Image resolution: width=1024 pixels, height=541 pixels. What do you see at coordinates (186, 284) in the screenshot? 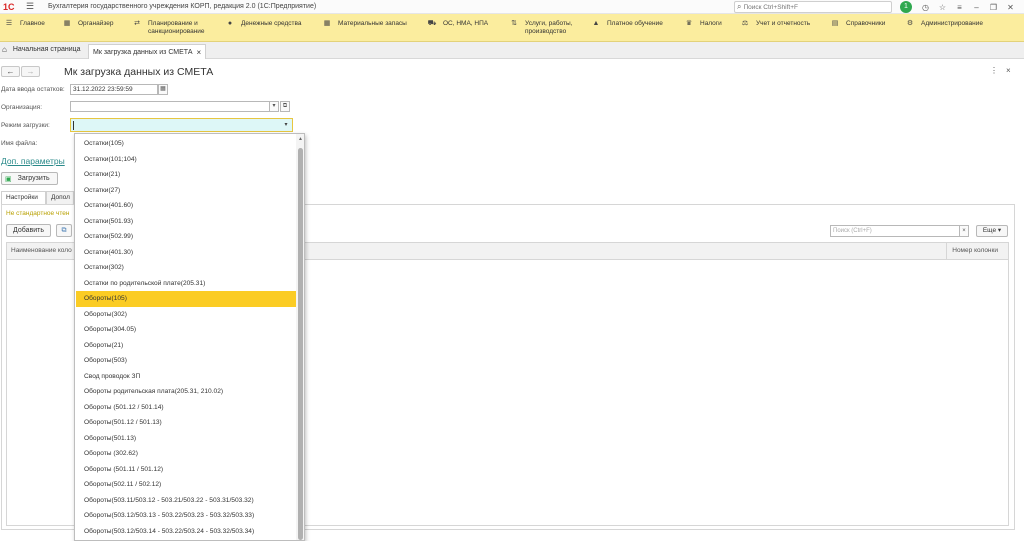
I see `dropdown-item: Остатки по родительской плате(205.31)` at bounding box center [186, 284].